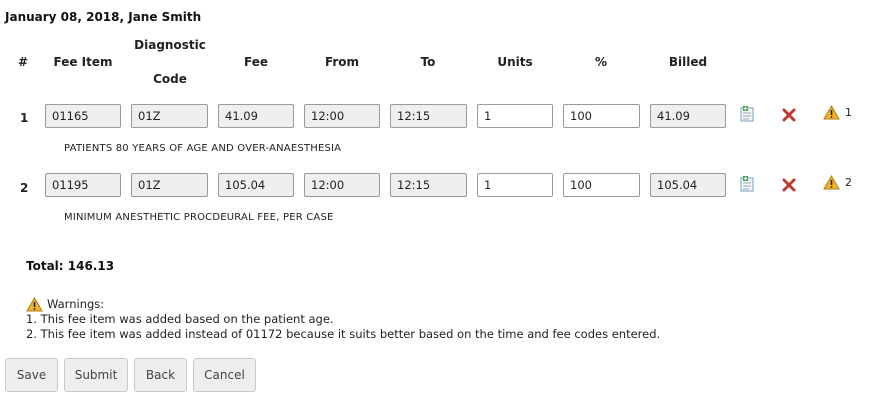 Image resolution: width=876 pixels, height=415 pixels. Describe the element at coordinates (170, 79) in the screenshot. I see `col-header-code: Code` at that location.